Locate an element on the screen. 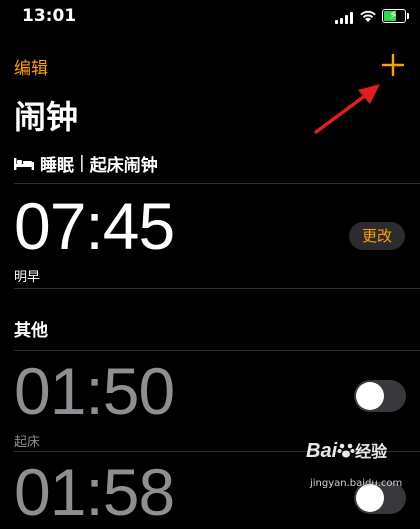 This screenshot has width=420, height=529. paw-icon is located at coordinates (346, 450).